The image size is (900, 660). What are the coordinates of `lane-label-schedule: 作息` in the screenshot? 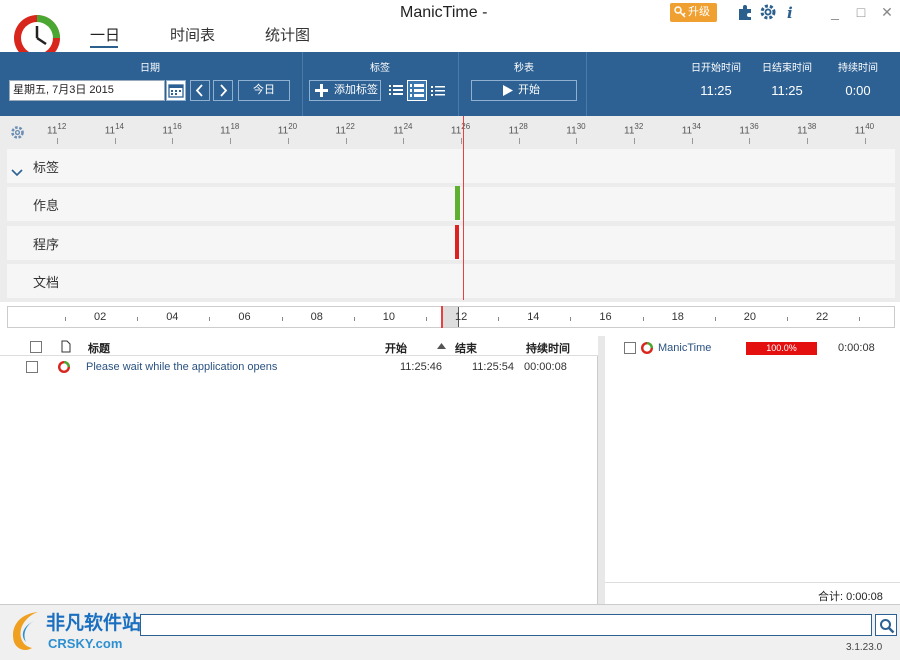 It's located at (46, 205).